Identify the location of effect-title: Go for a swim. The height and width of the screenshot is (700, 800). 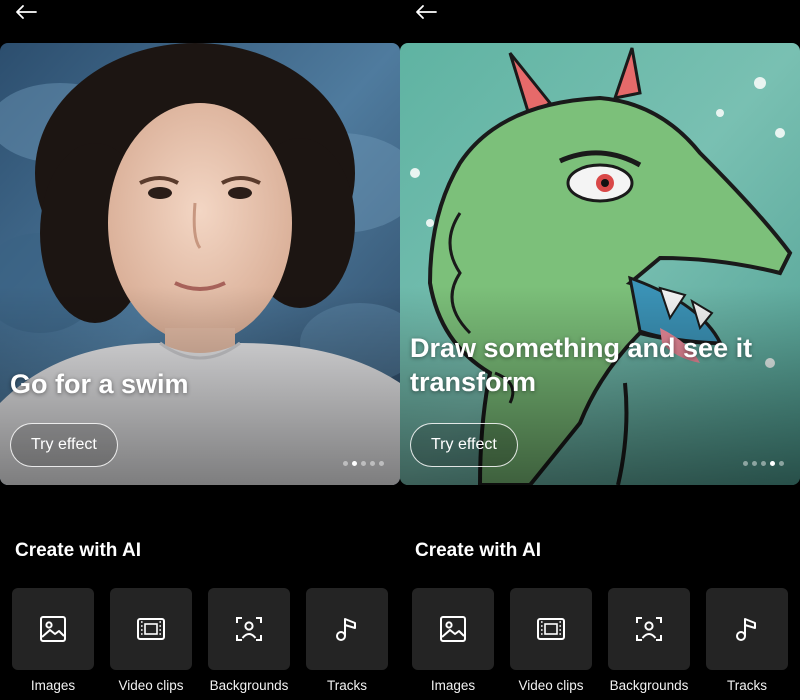
(99, 384).